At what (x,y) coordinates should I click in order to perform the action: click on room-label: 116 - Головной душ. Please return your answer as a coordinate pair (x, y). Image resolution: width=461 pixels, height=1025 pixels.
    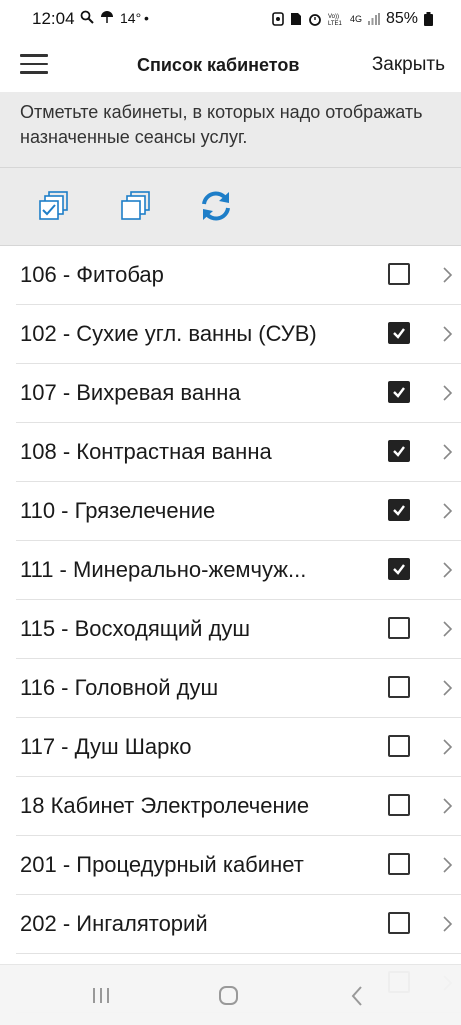
    Looking at the image, I should click on (119, 687).